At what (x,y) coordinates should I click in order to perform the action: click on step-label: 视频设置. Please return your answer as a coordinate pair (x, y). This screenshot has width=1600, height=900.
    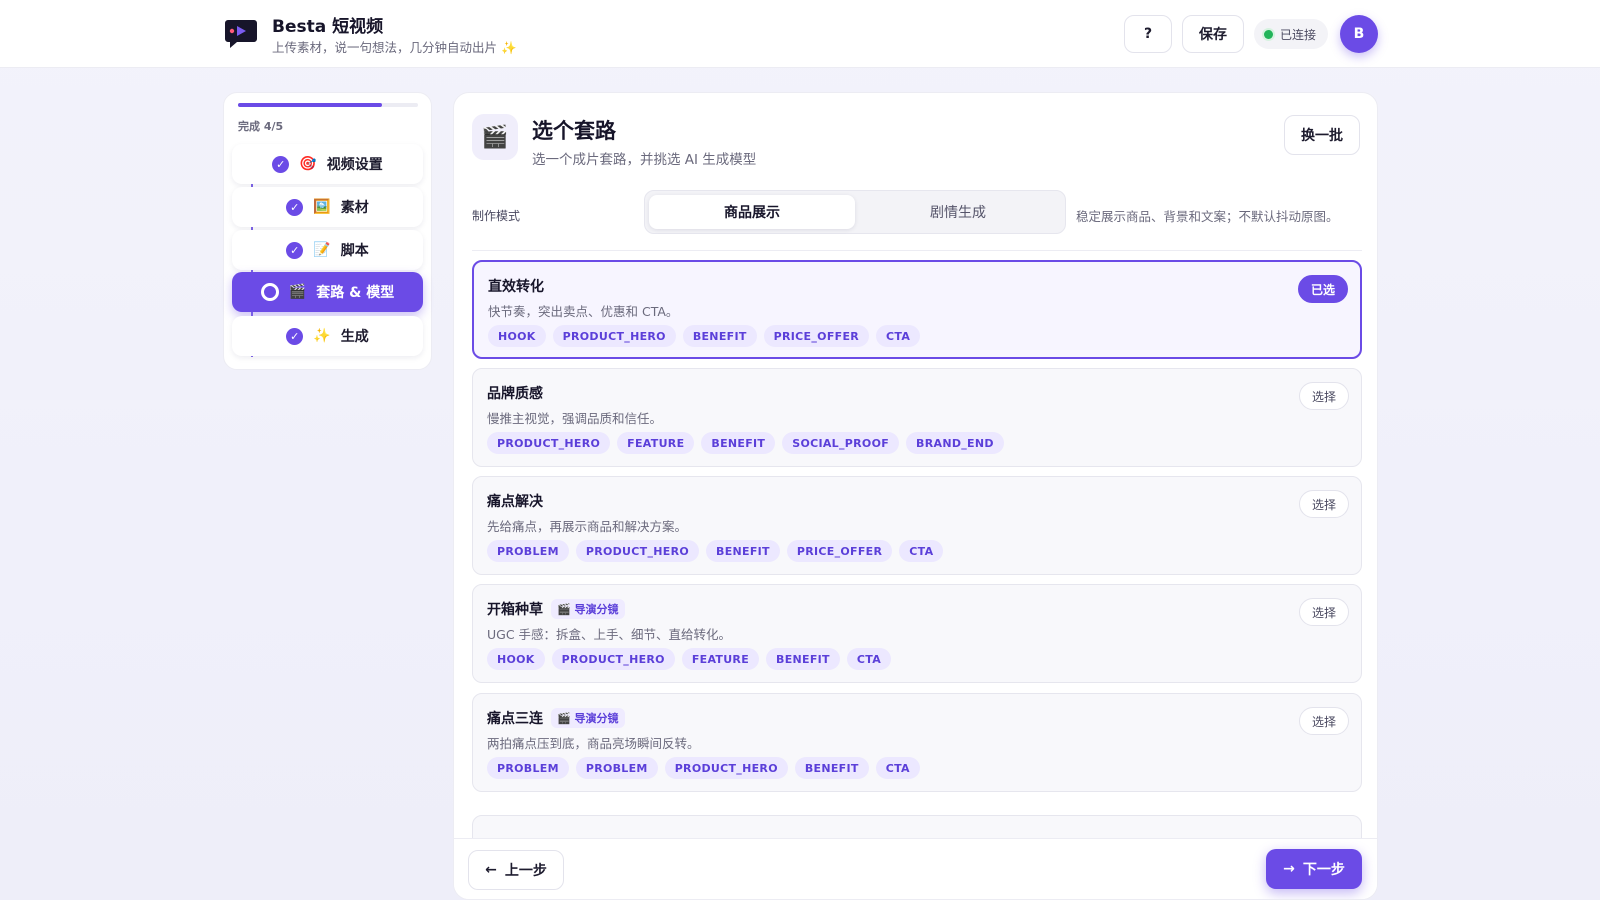
    Looking at the image, I should click on (354, 165).